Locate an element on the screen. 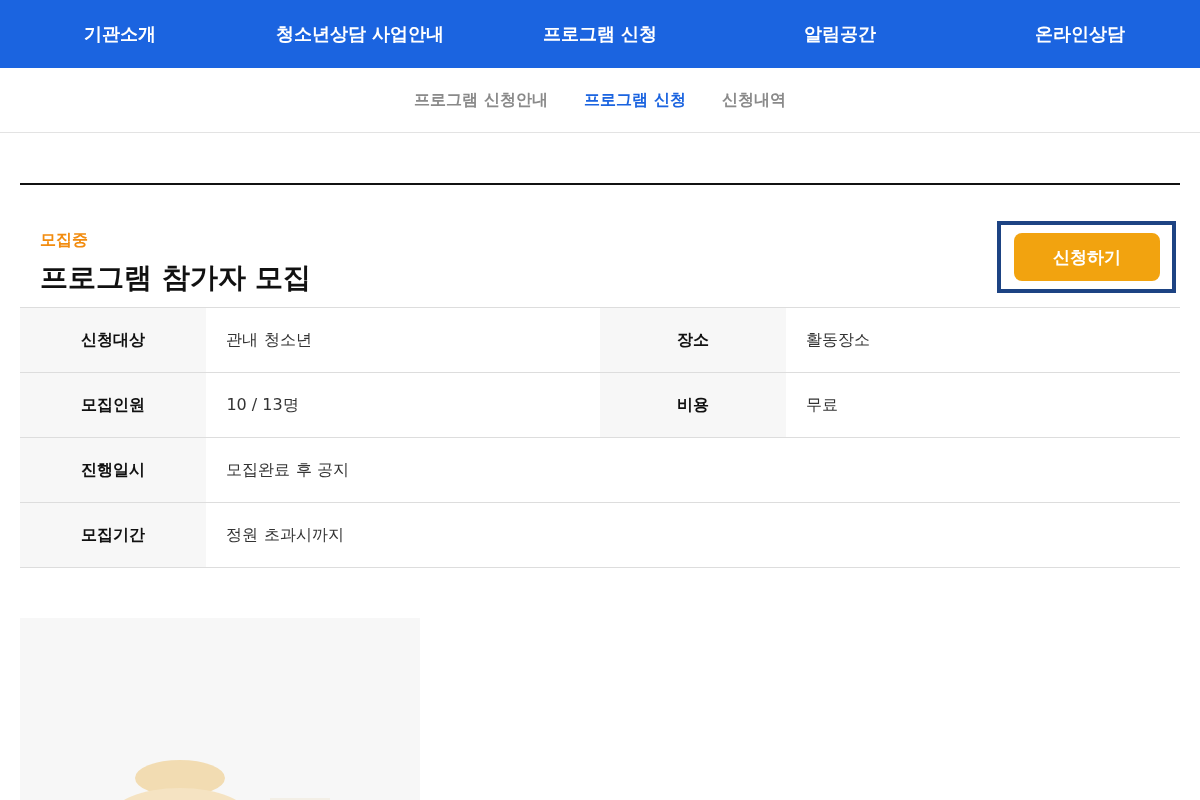 The width and height of the screenshot is (1200, 800). subnav-tab: 프로그램 신청안내 is located at coordinates (481, 100).